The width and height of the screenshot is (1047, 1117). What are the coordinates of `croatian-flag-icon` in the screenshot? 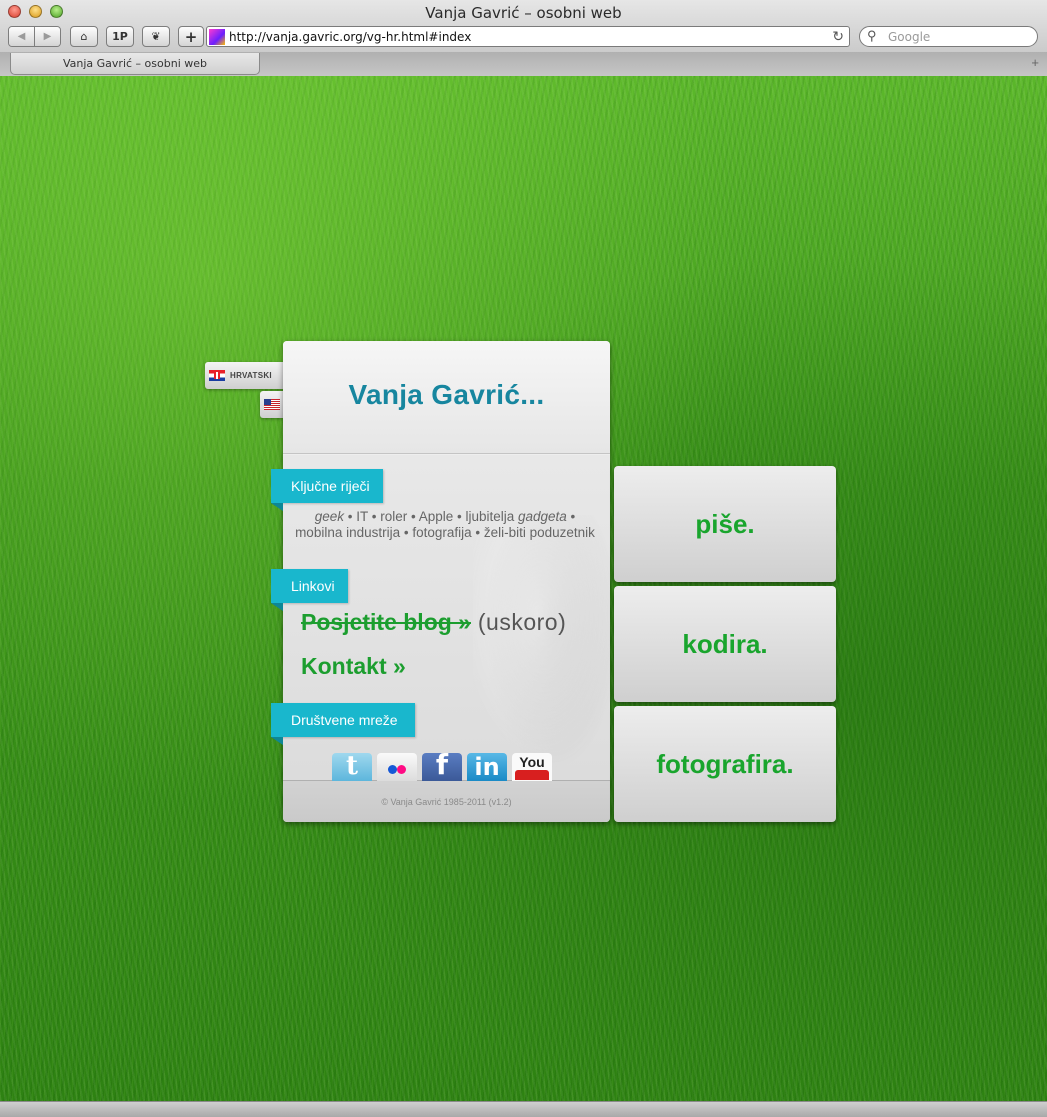 It's located at (217, 375).